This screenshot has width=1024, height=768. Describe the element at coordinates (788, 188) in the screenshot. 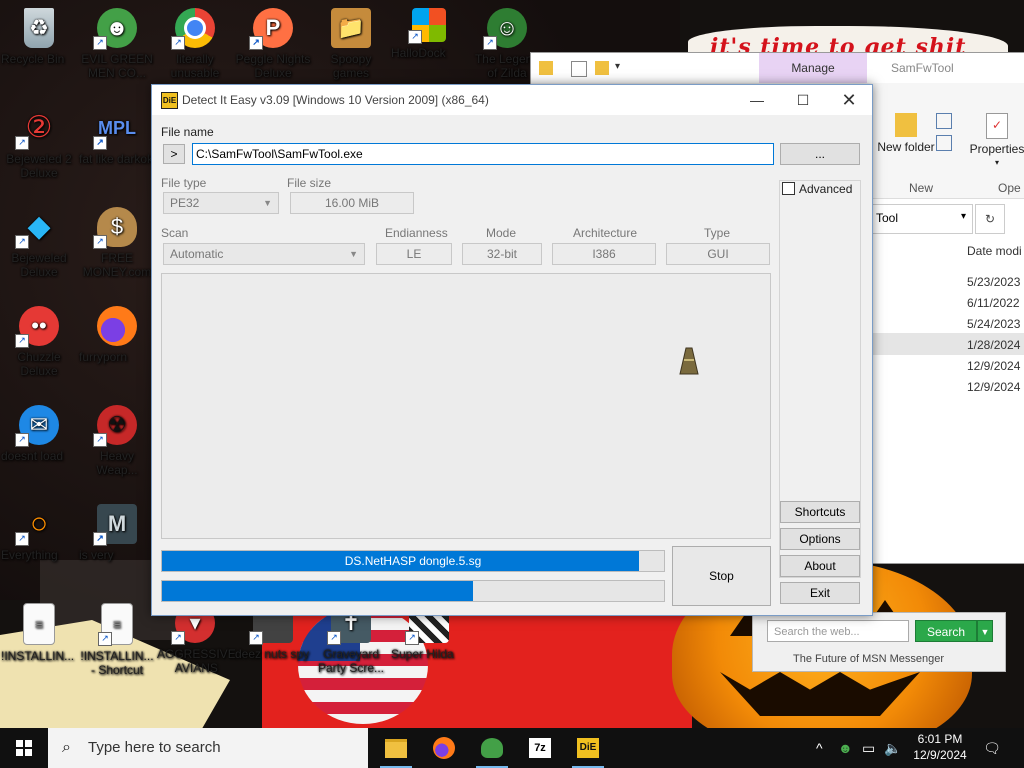

I see `advanced-checkbox` at that location.